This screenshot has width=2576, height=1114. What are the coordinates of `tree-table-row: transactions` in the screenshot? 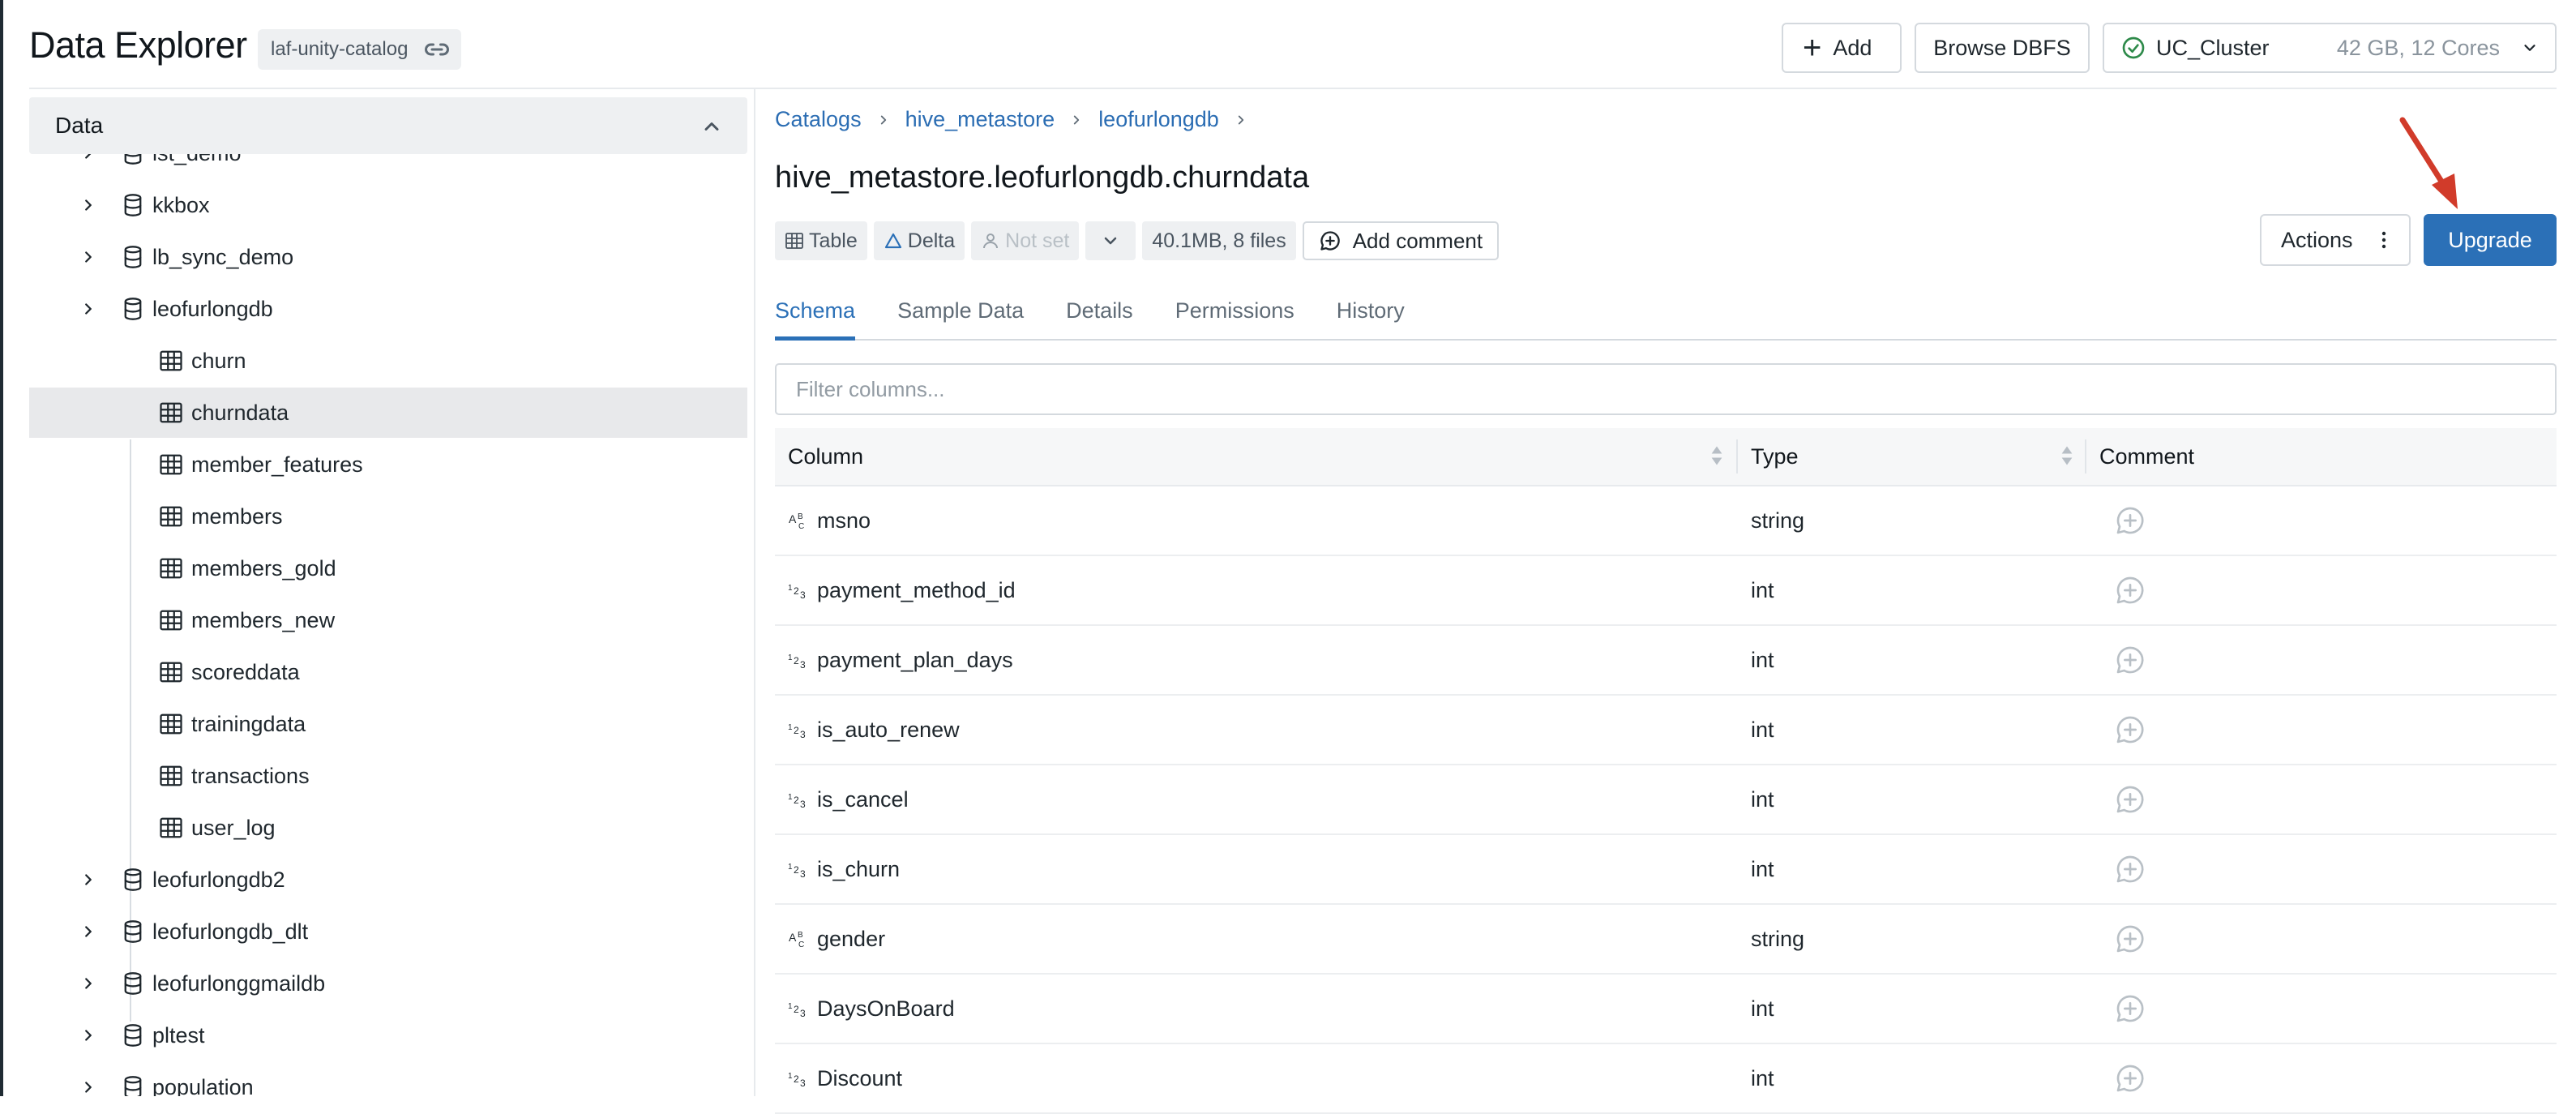 It's located at (388, 776).